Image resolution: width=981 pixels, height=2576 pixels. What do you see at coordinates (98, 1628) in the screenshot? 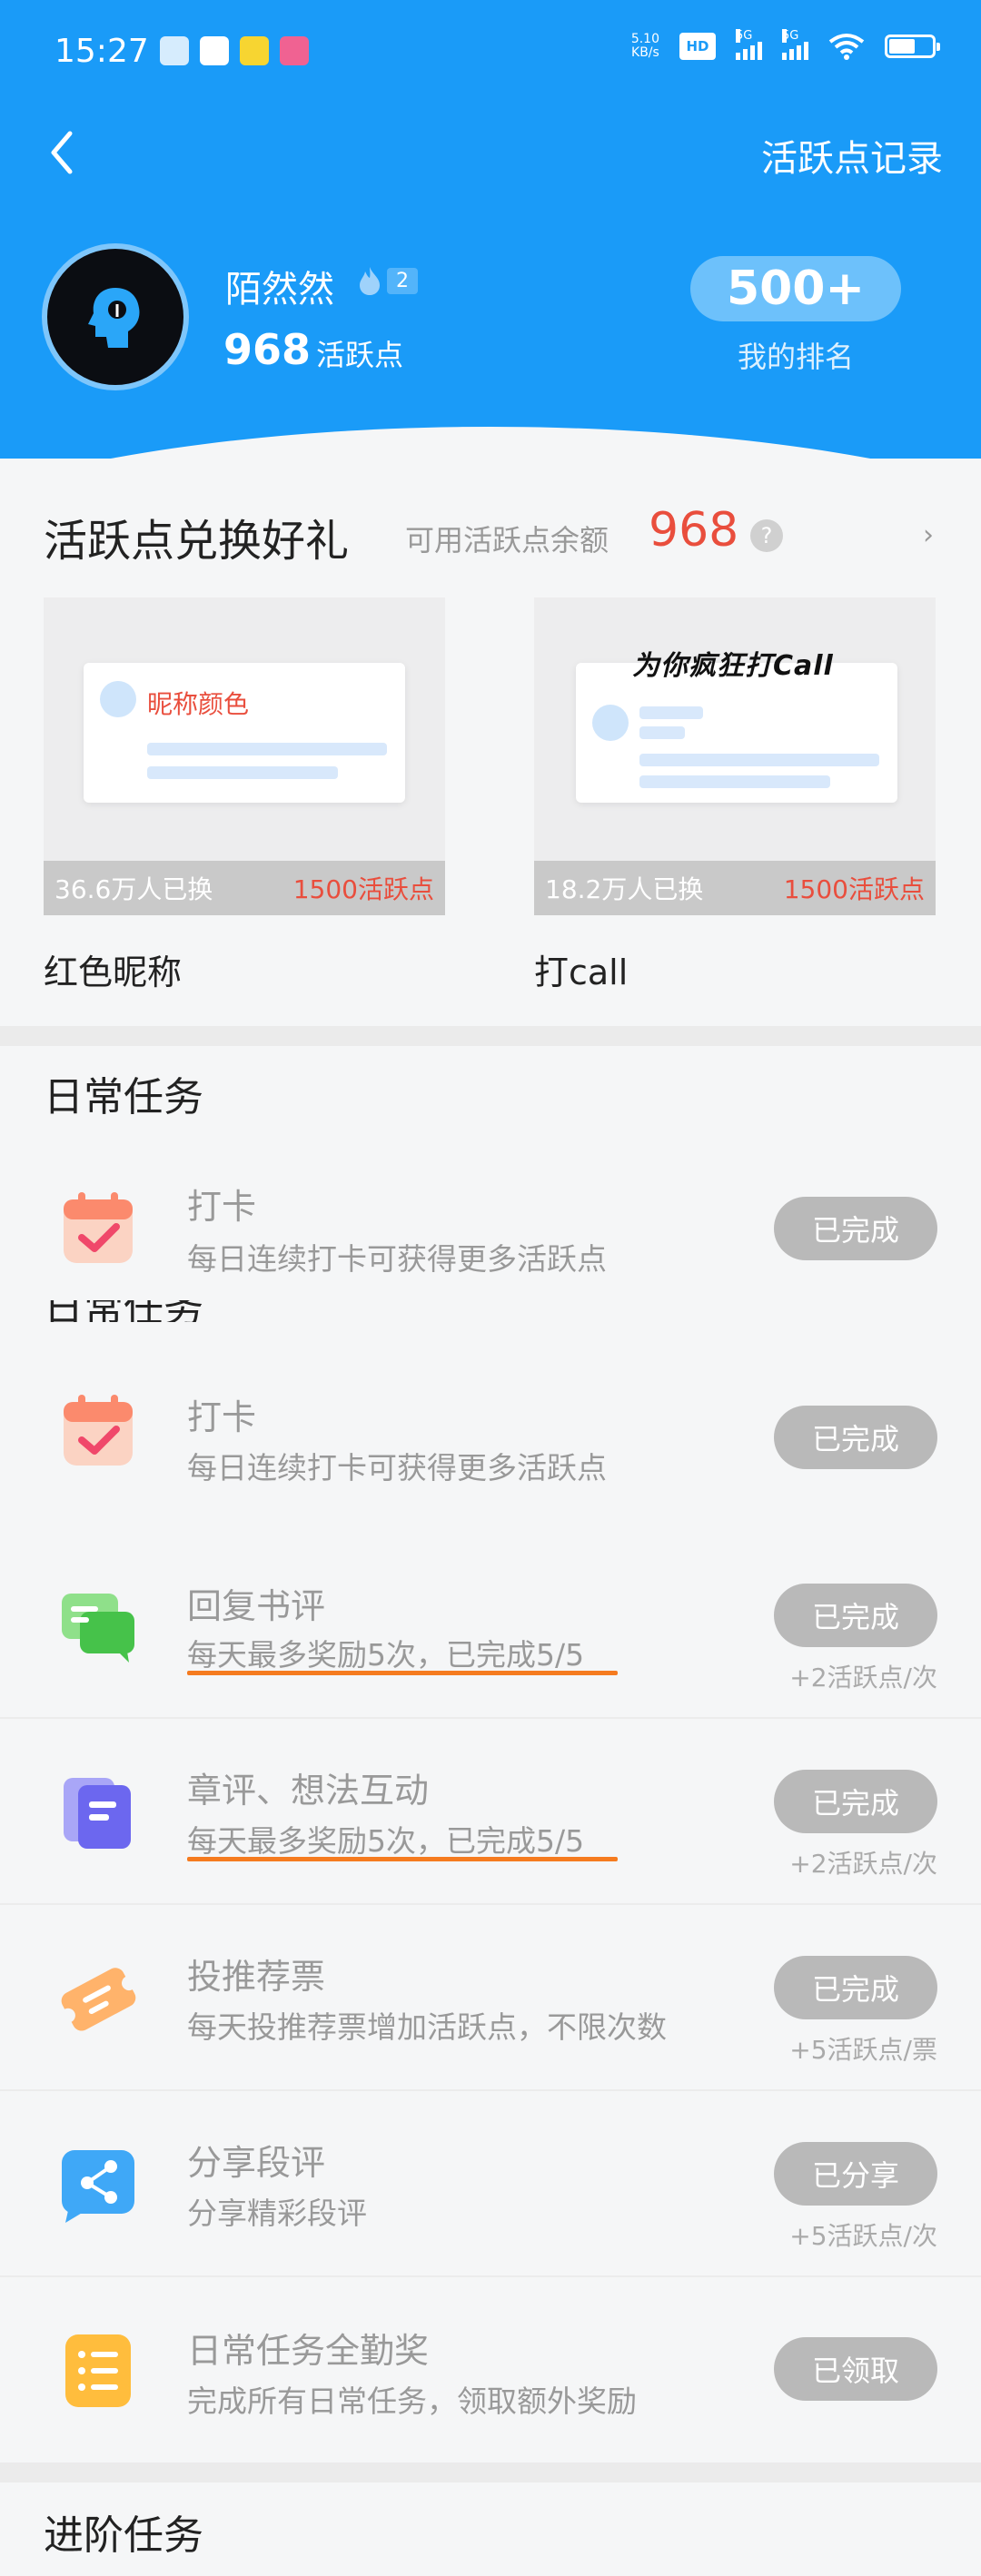
I see `chat-bubbles-icon` at bounding box center [98, 1628].